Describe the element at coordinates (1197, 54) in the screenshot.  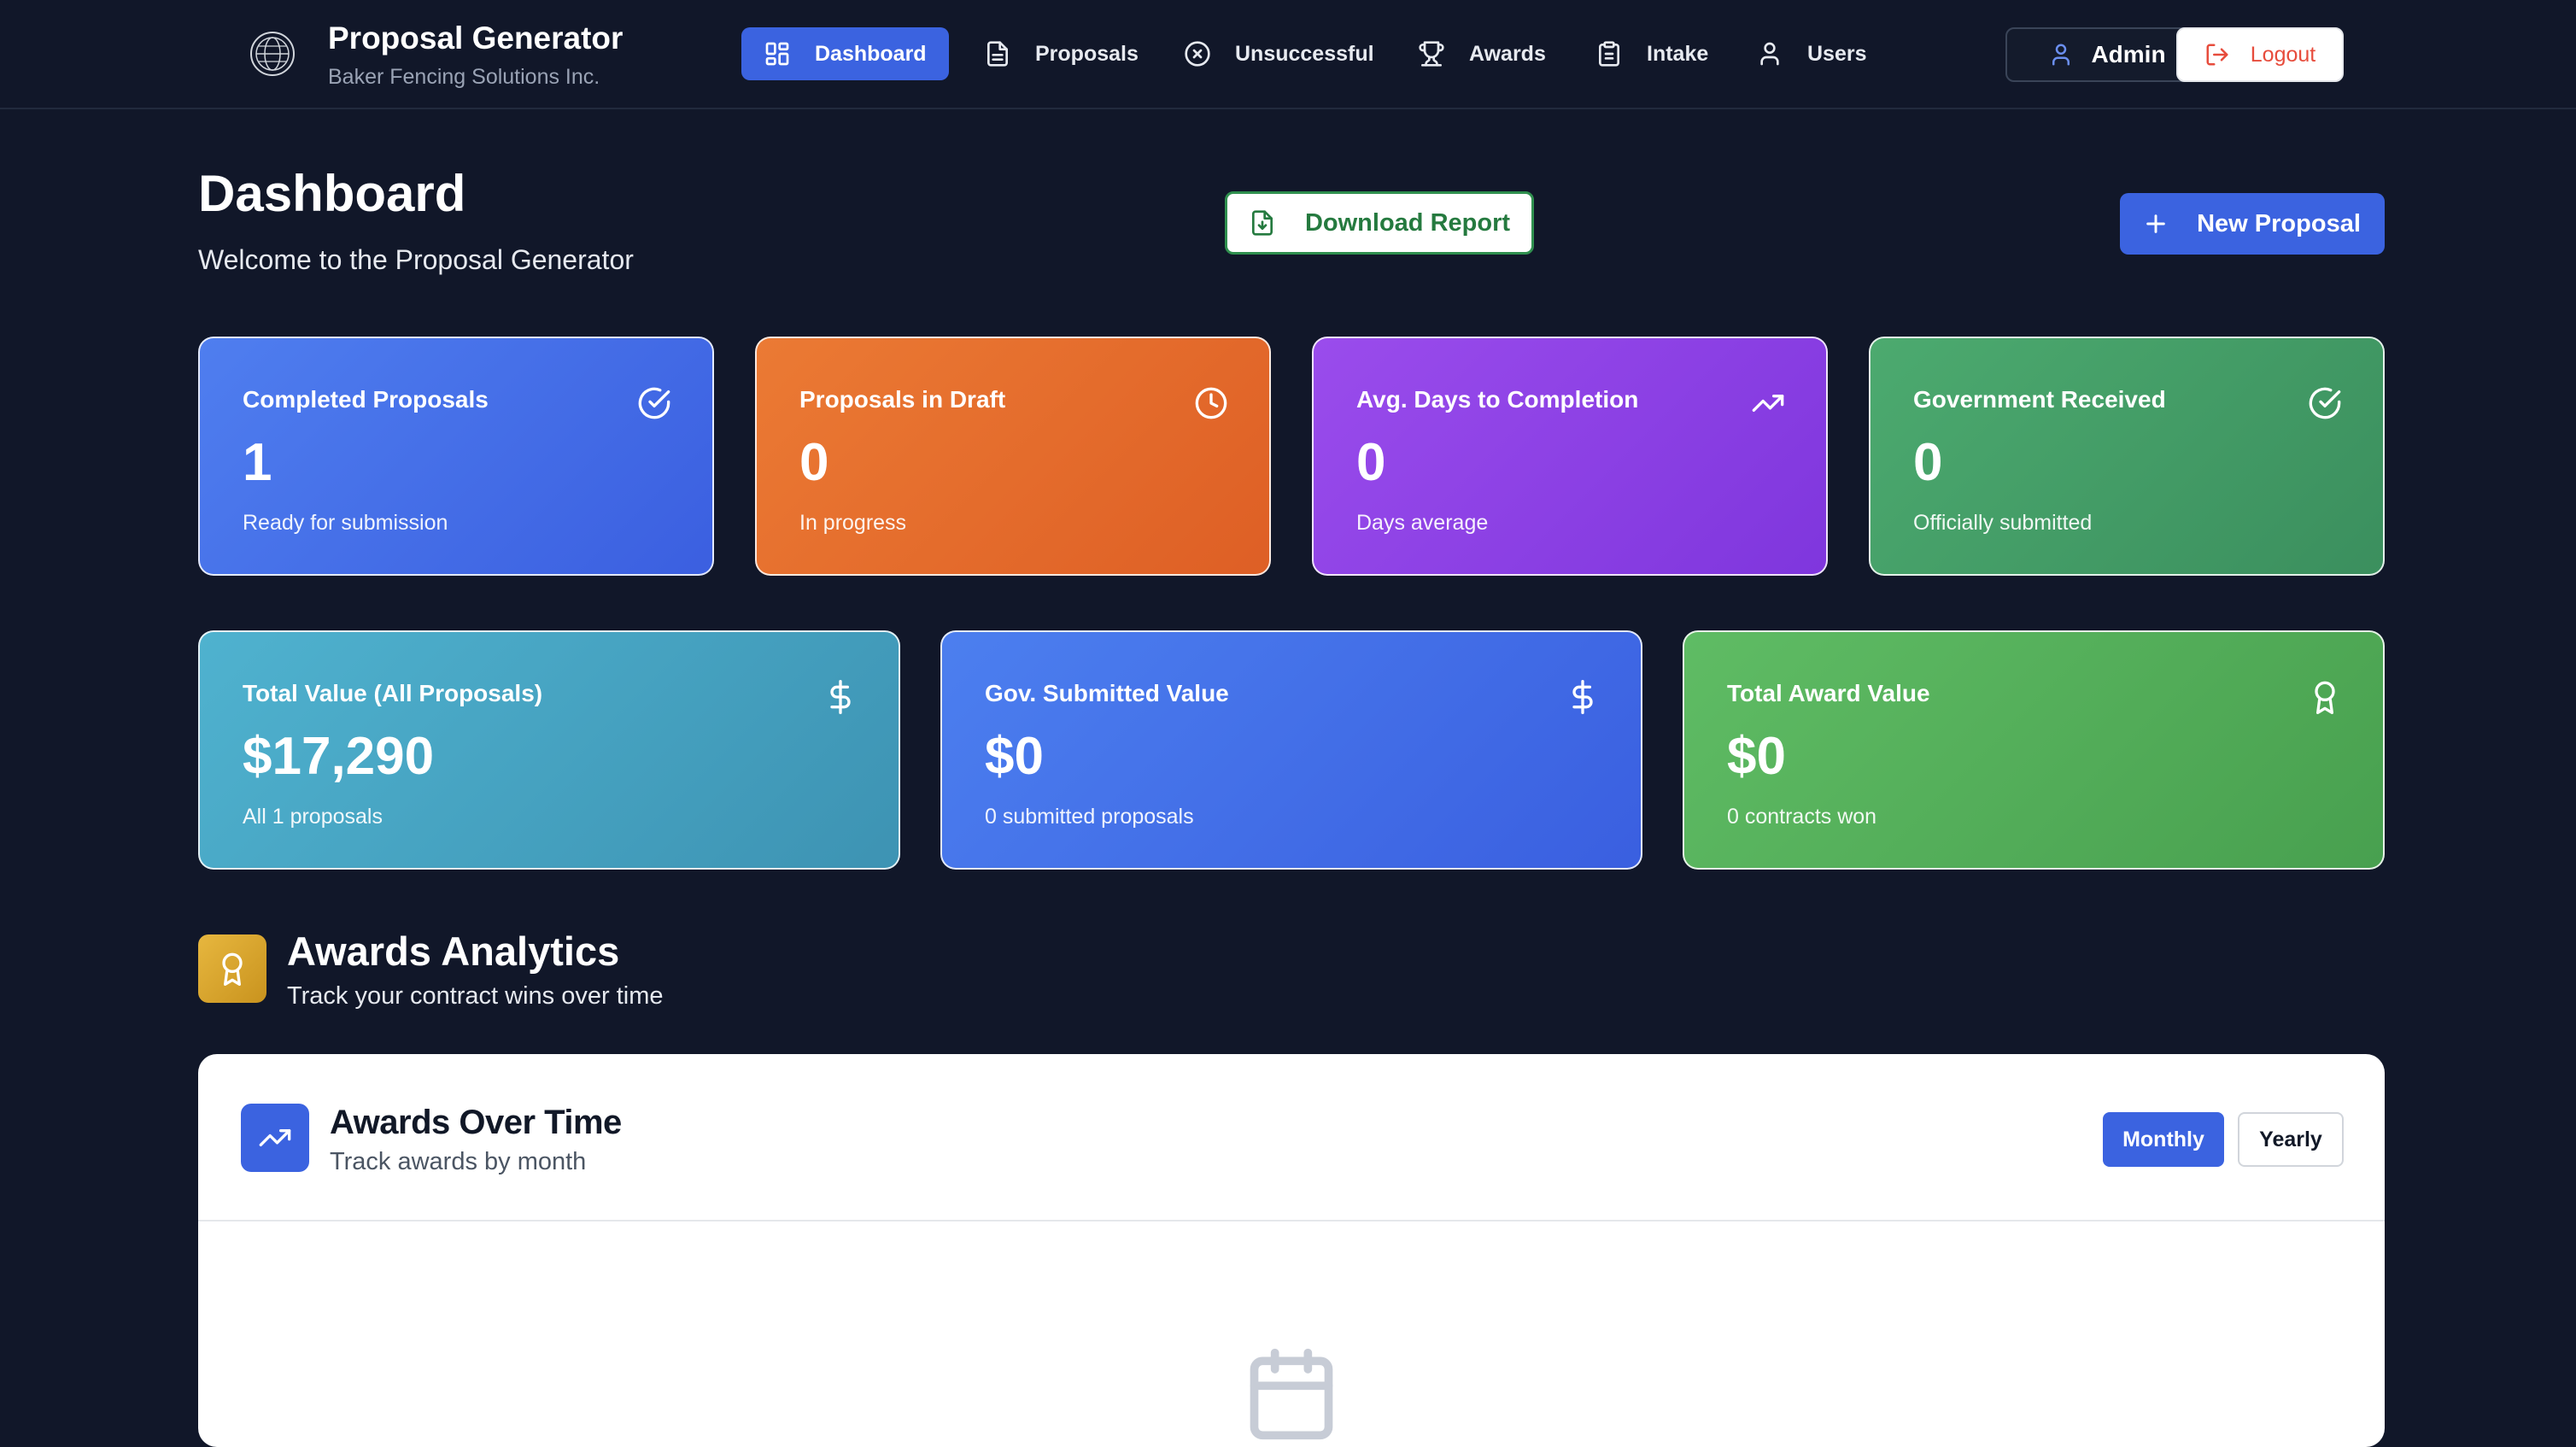
I see `x-circle-icon` at that location.